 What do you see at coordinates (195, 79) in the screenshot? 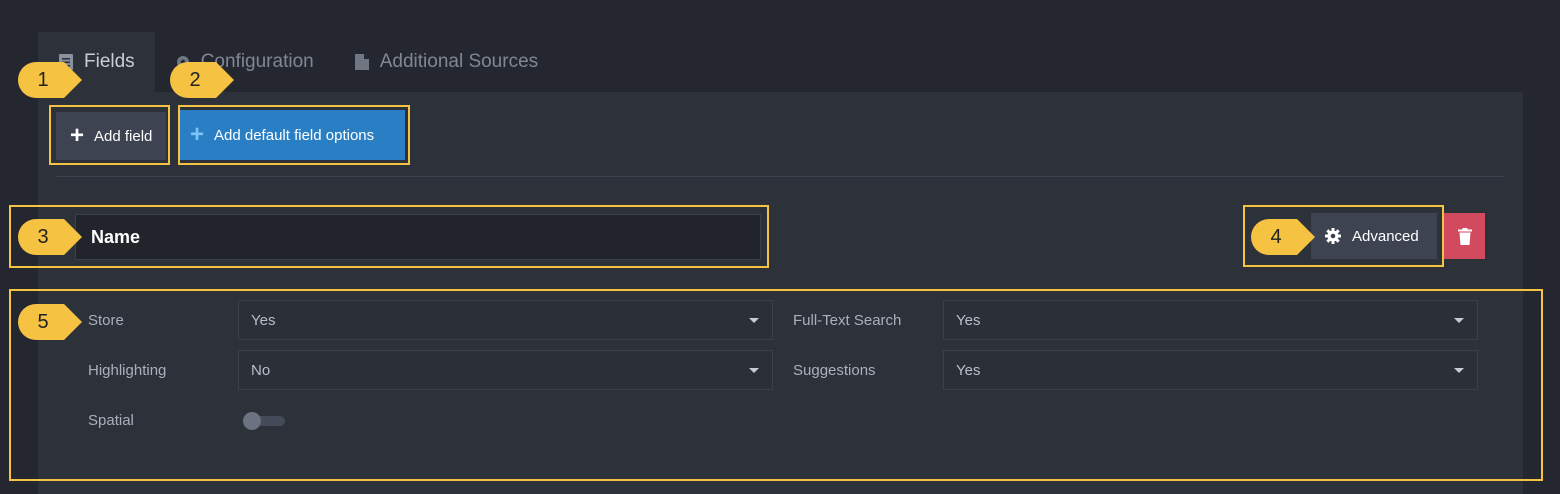
I see `callout-number: 2` at bounding box center [195, 79].